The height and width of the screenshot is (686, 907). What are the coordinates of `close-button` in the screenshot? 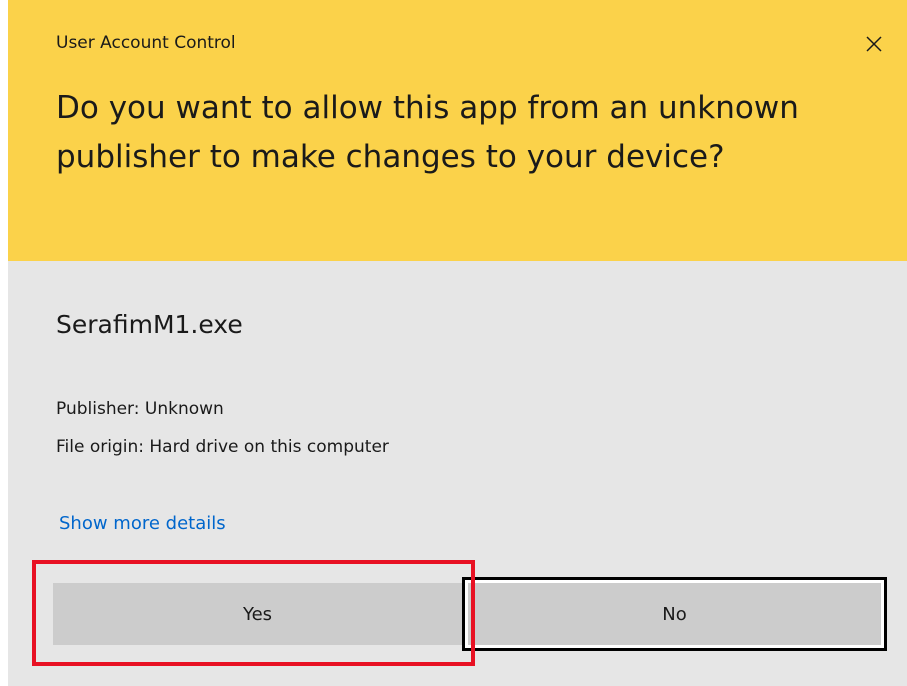 It's located at (874, 44).